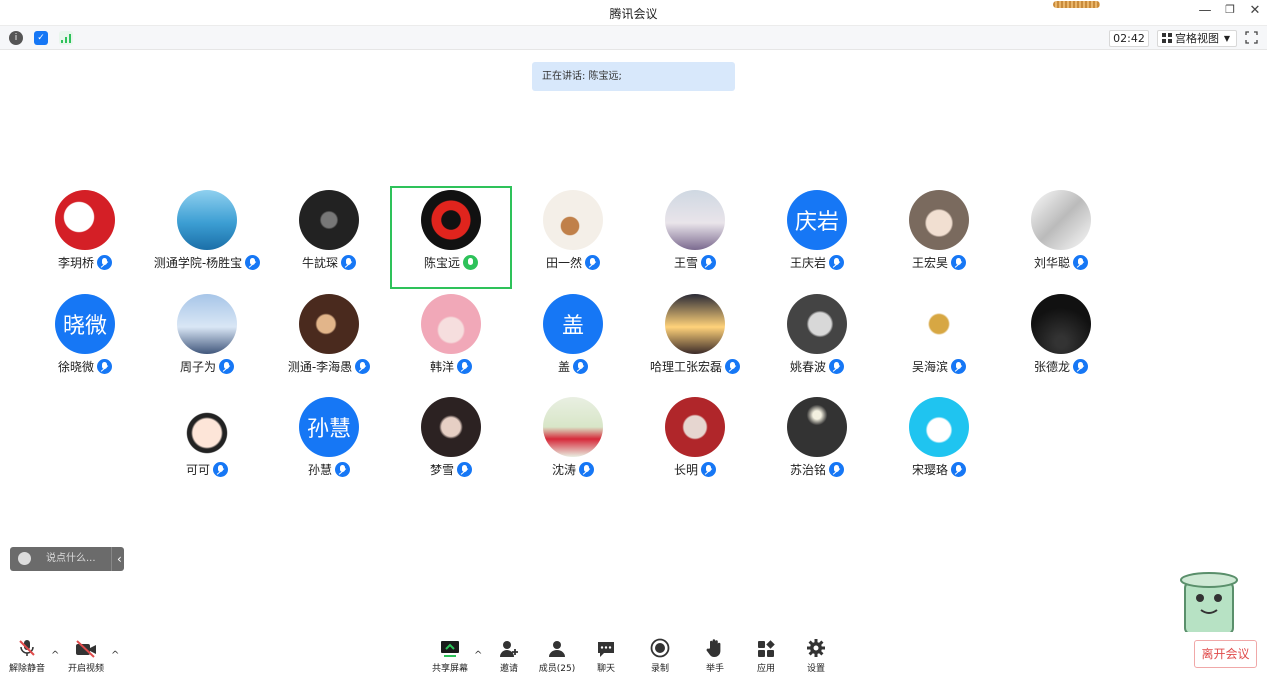 The image size is (1267, 675). I want to click on members-icon, so click(557, 647).